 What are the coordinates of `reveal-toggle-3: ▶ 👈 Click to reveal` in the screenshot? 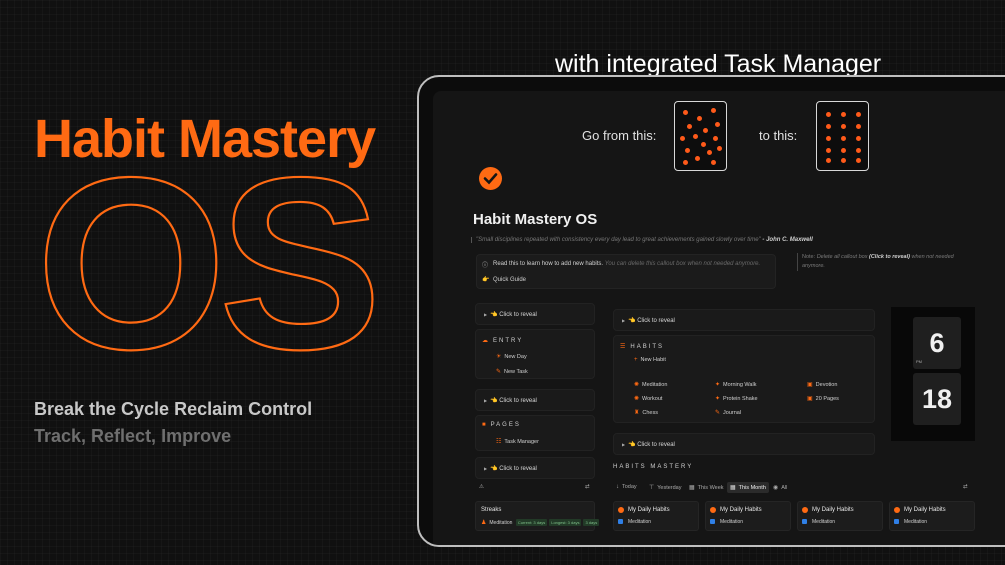 It's located at (535, 468).